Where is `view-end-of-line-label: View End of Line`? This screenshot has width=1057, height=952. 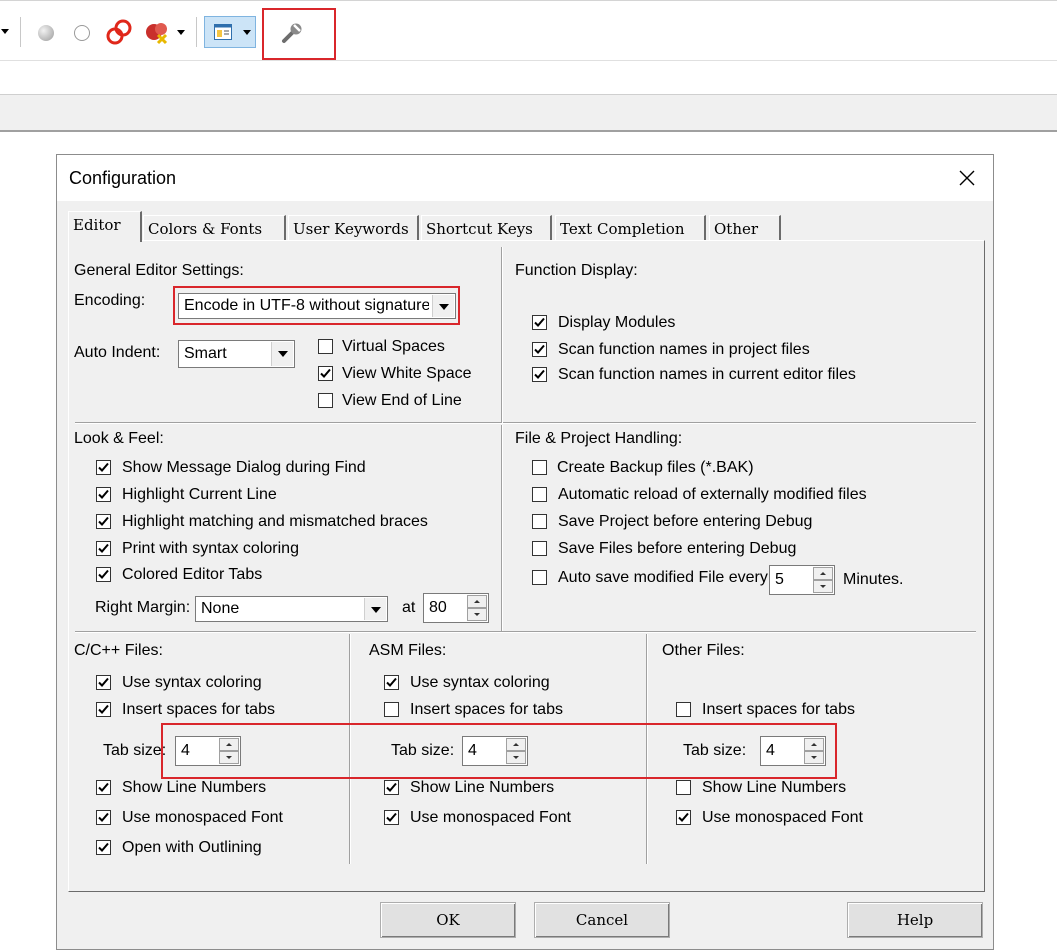 view-end-of-line-label: View End of Line is located at coordinates (402, 400).